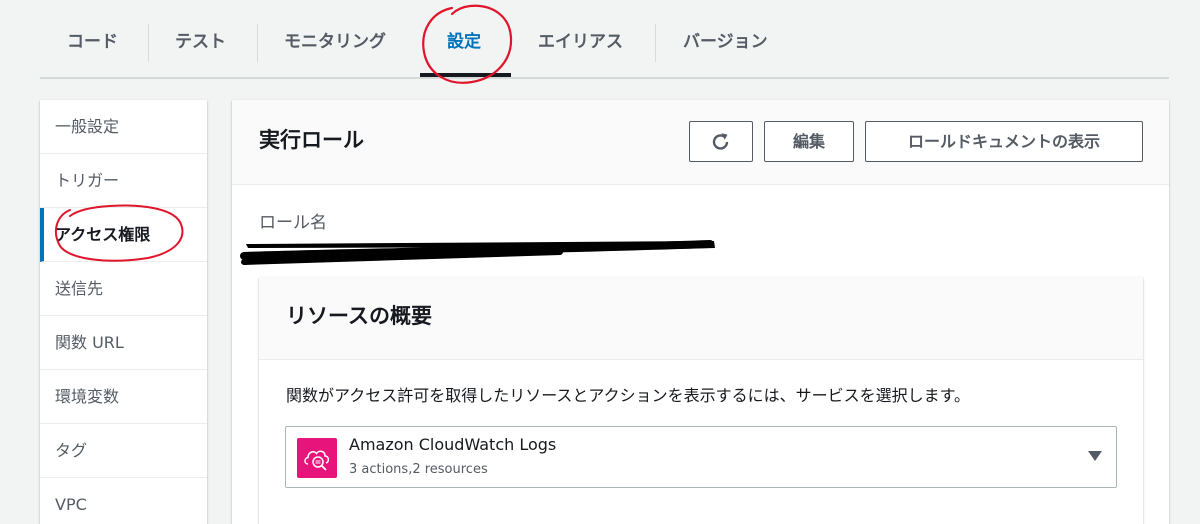 The height and width of the screenshot is (524, 1200). Describe the element at coordinates (418, 469) in the screenshot. I see `service-detail: 3 actions,2 resources` at that location.